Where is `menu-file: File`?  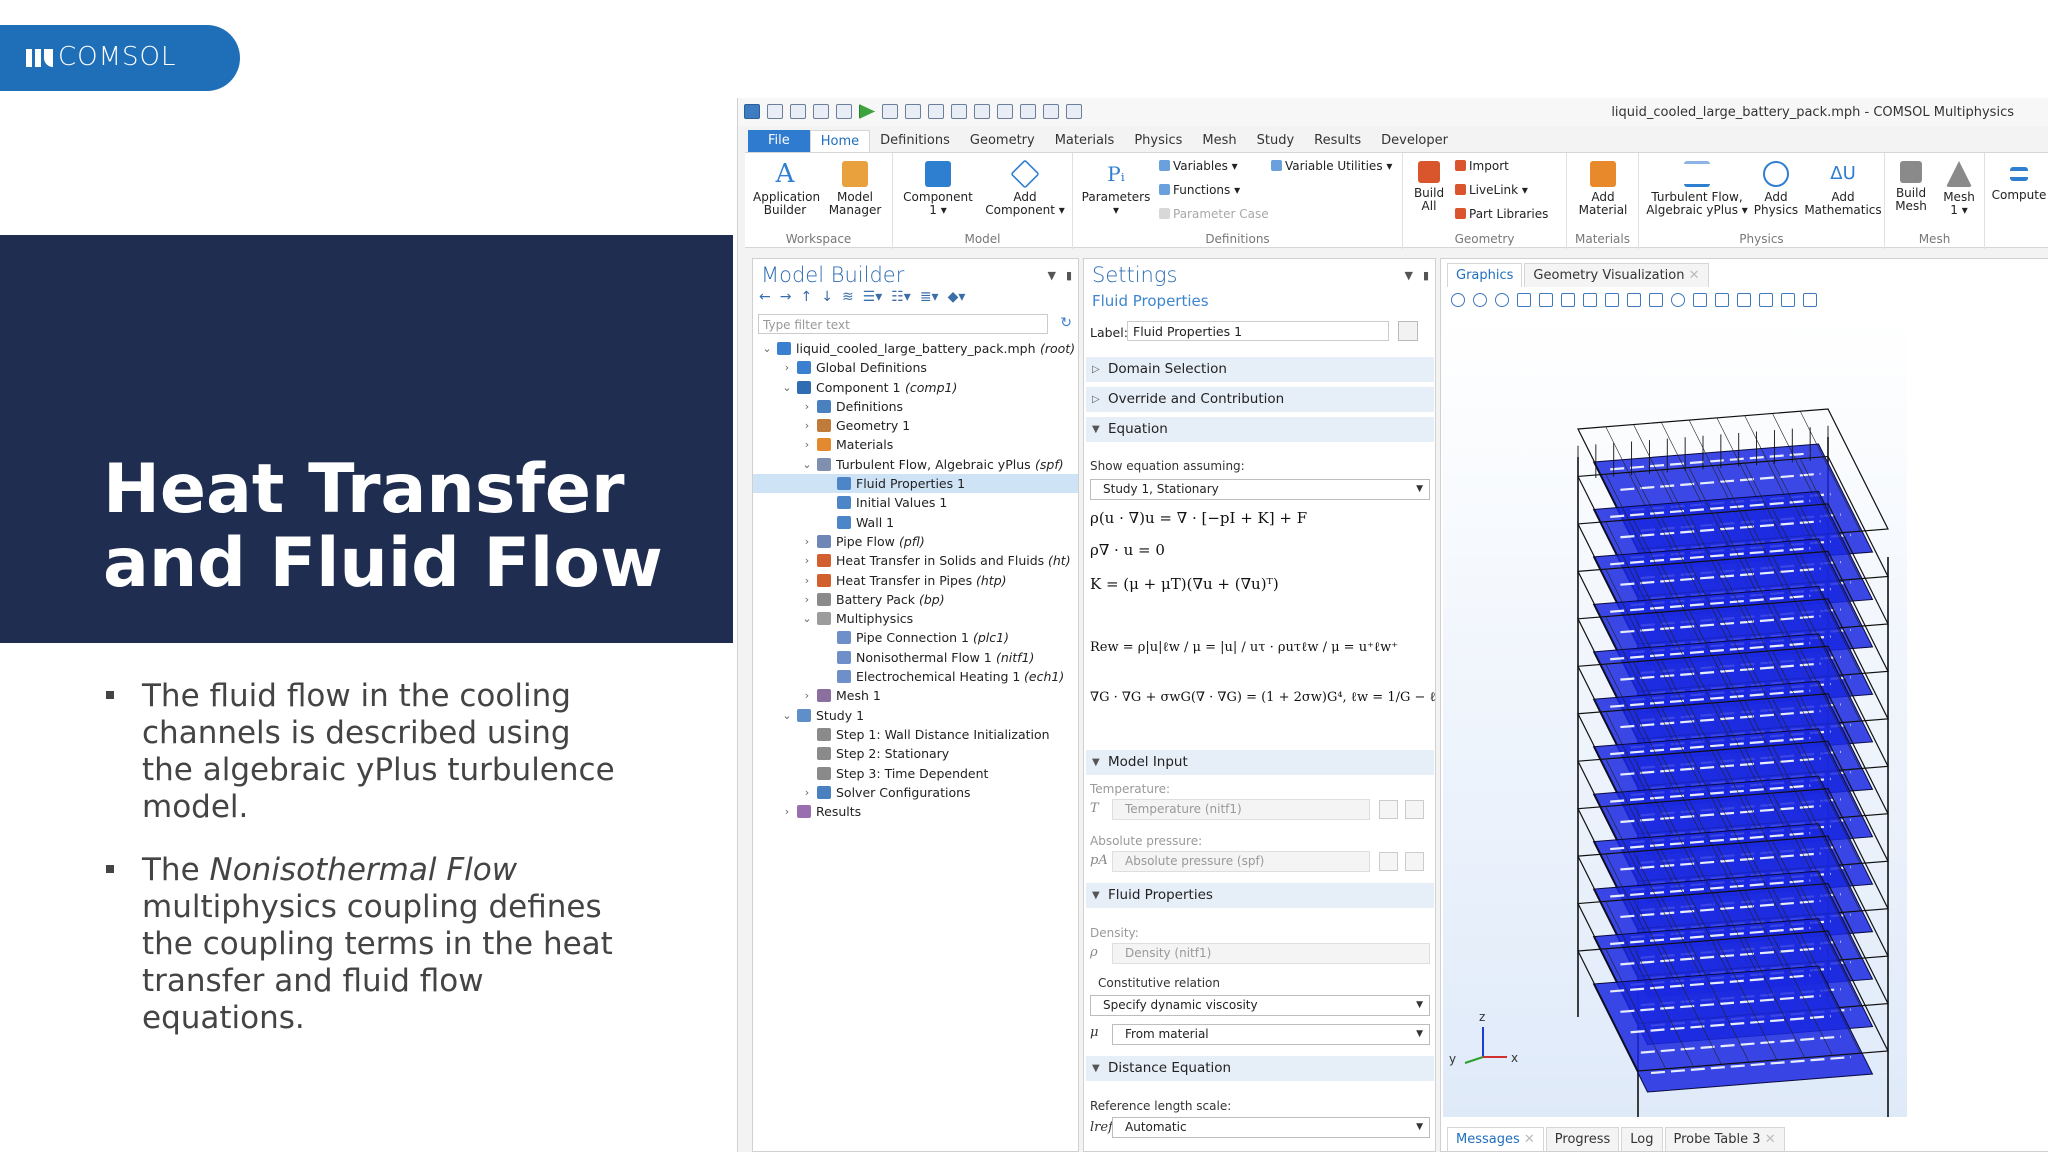 menu-file: File is located at coordinates (779, 141).